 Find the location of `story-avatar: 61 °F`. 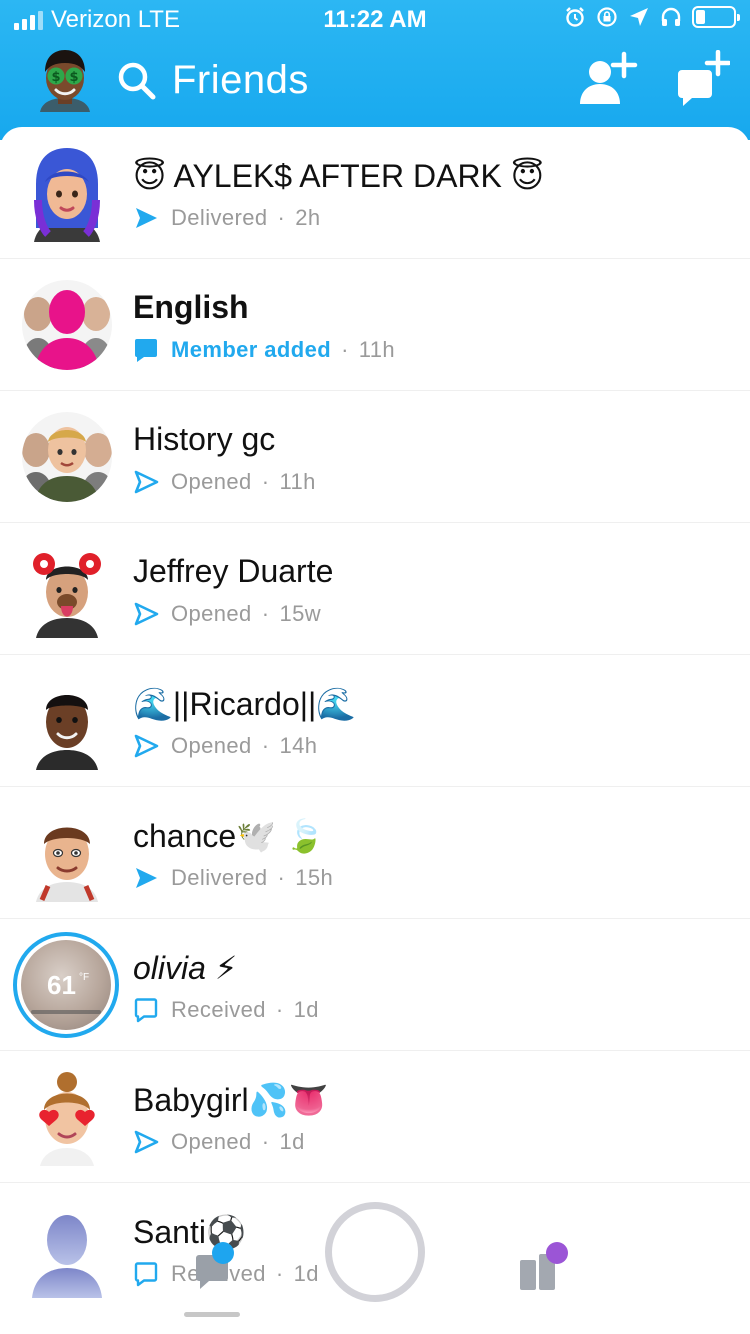

story-avatar: 61 °F is located at coordinates (66, 985).